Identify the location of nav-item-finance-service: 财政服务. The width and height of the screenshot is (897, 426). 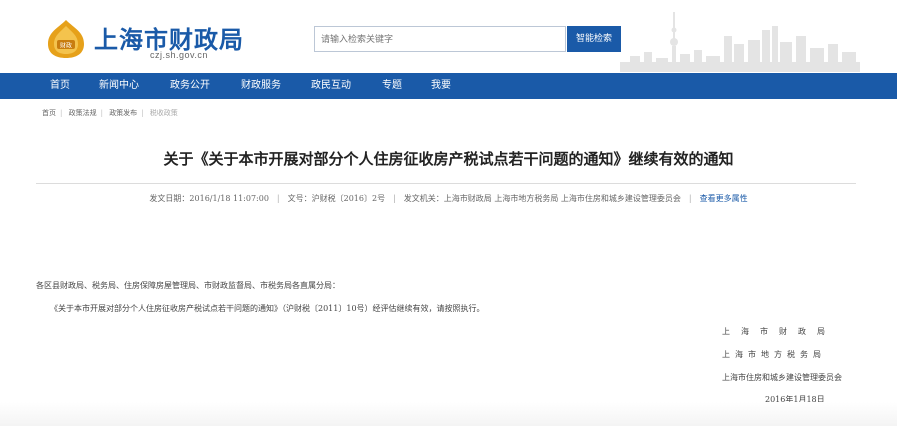
(261, 86).